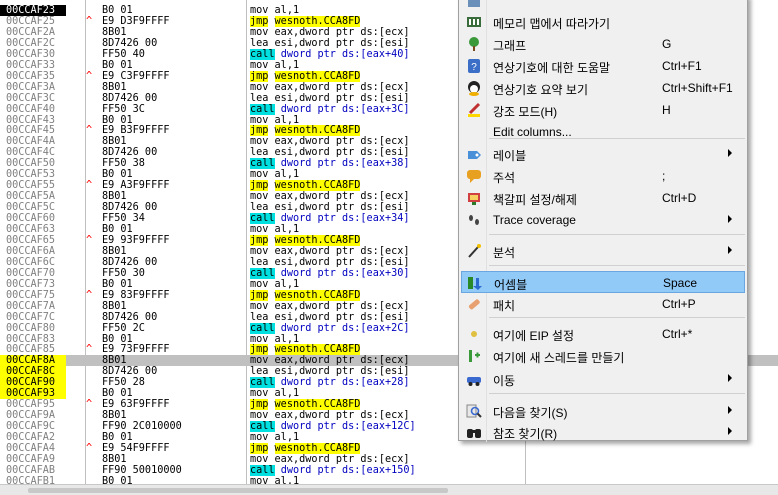 Image resolution: width=778 pixels, height=495 pixels. Describe the element at coordinates (31, 438) in the screenshot. I see `address-cell: 00CCAFA2` at that location.